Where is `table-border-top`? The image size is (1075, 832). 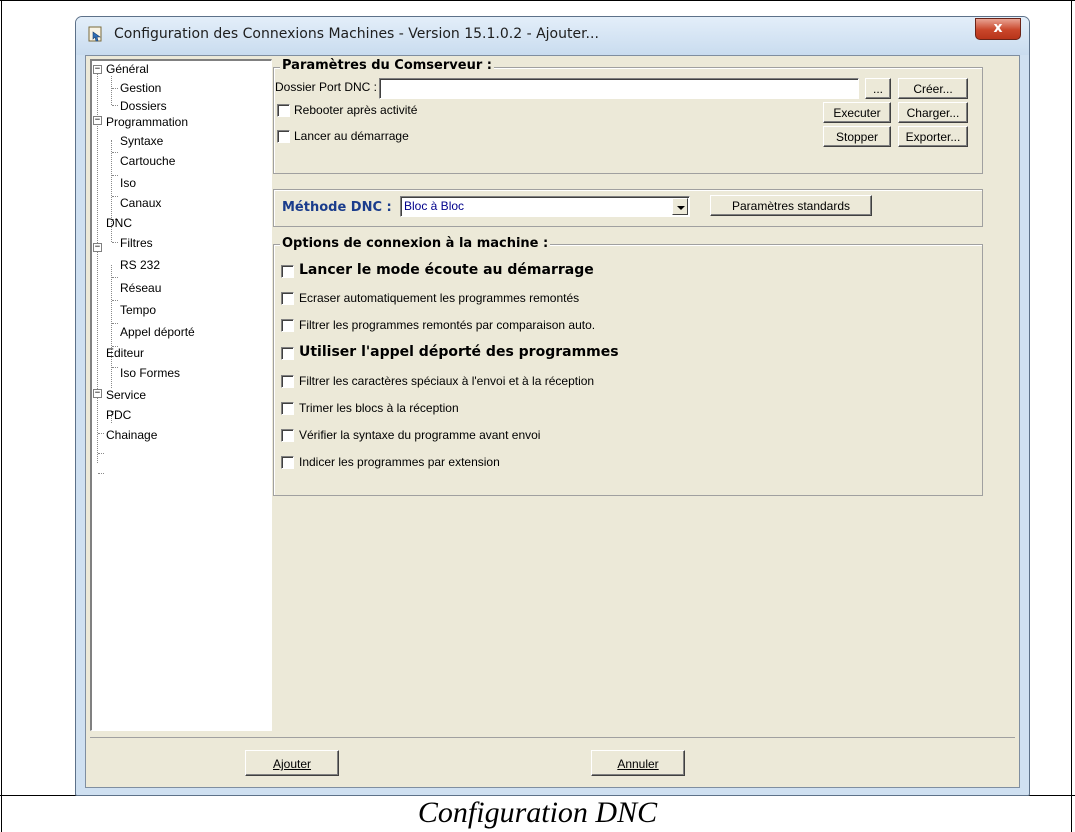
table-border-top is located at coordinates (537, 0).